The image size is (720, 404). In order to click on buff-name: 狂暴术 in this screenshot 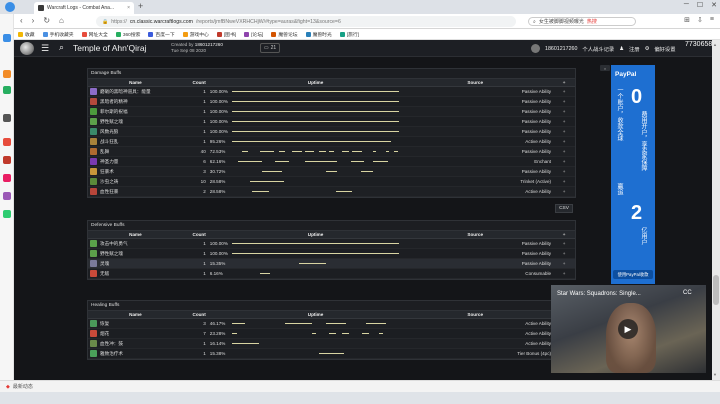, I will do `click(107, 172)`.